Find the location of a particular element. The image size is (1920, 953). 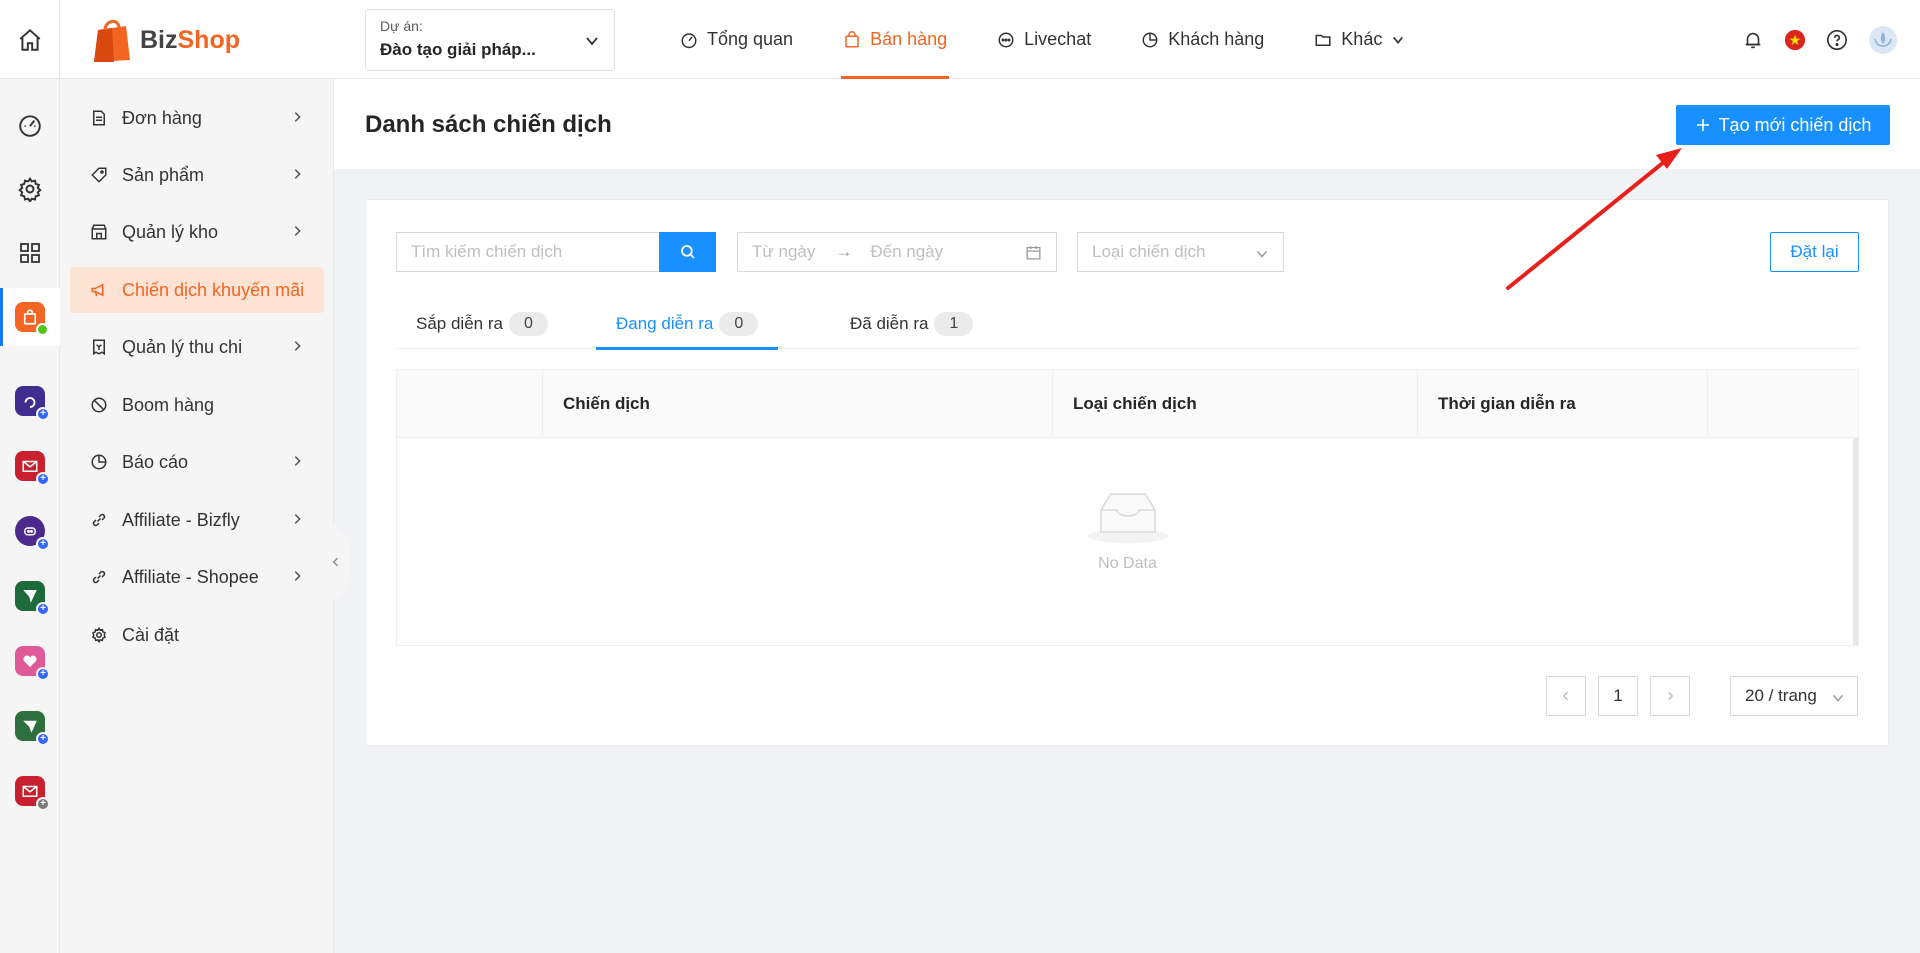

rail-settings is located at coordinates (30, 189).